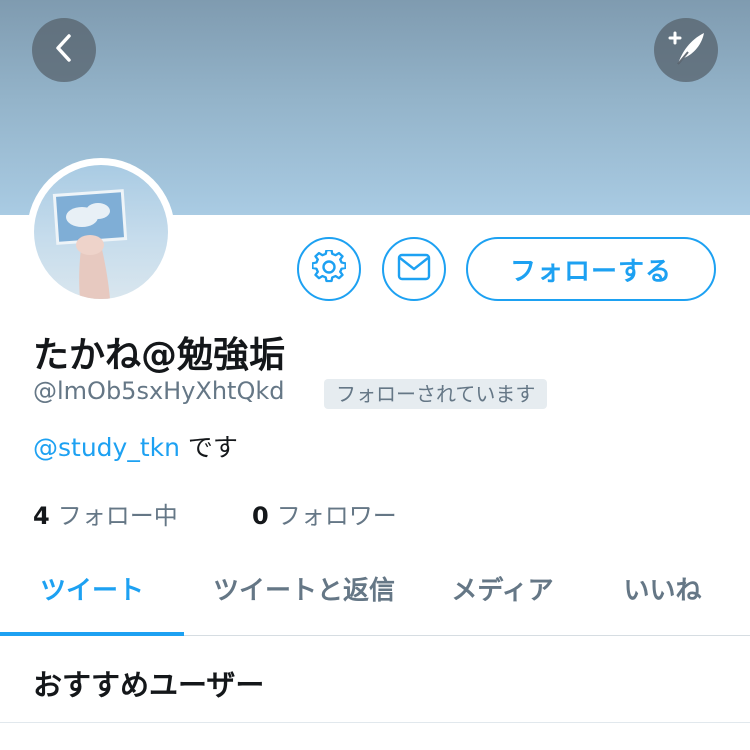 The height and width of the screenshot is (750, 750). What do you see at coordinates (92, 598) in the screenshot?
I see `tab-tweets: ツイート` at bounding box center [92, 598].